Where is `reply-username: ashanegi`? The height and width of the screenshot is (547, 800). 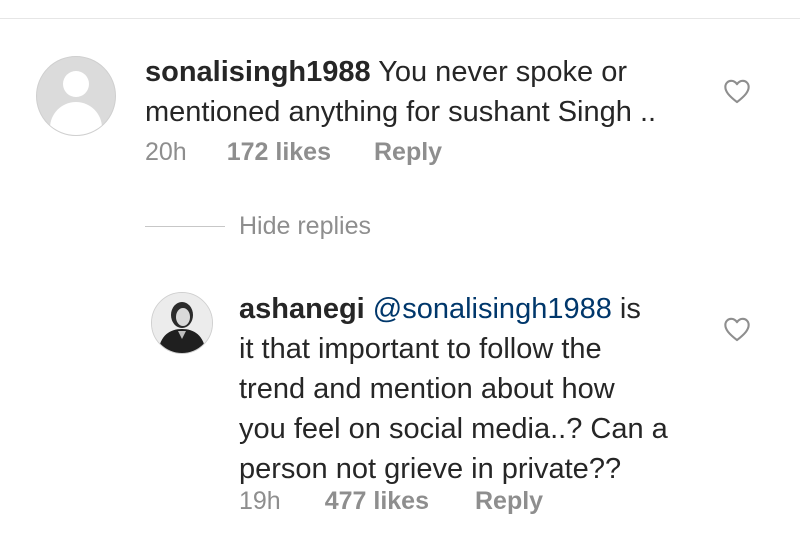 reply-username: ashanegi is located at coordinates (302, 309).